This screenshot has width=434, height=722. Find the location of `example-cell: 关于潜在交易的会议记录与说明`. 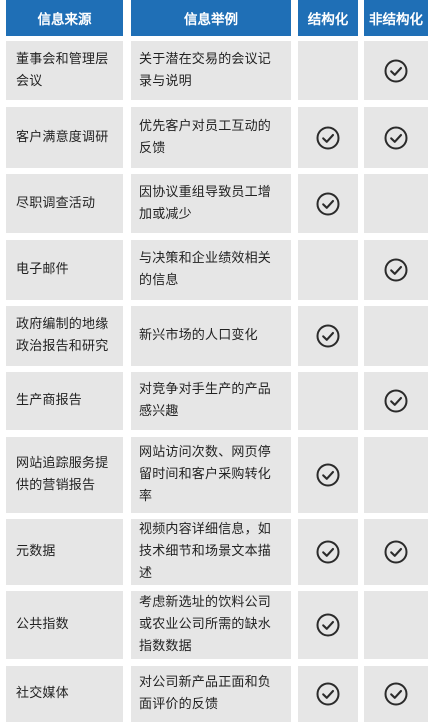

example-cell: 关于潜在交易的会议记录与说明 is located at coordinates (211, 70).